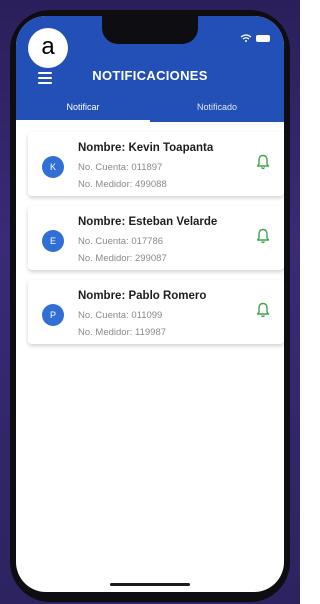 The height and width of the screenshot is (604, 320). I want to click on figure-label: a, so click(48, 48).